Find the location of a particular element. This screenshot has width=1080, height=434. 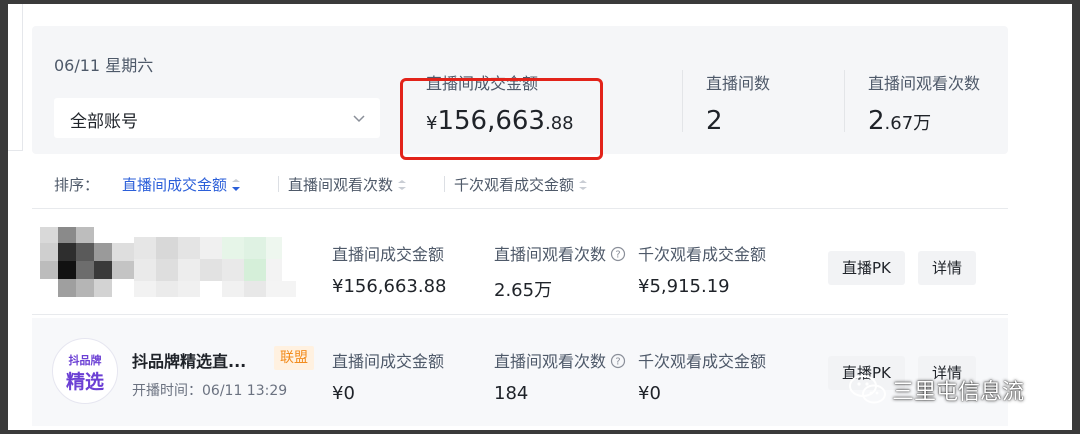

start-time: 开播时间：06/11 13:29 is located at coordinates (210, 391).